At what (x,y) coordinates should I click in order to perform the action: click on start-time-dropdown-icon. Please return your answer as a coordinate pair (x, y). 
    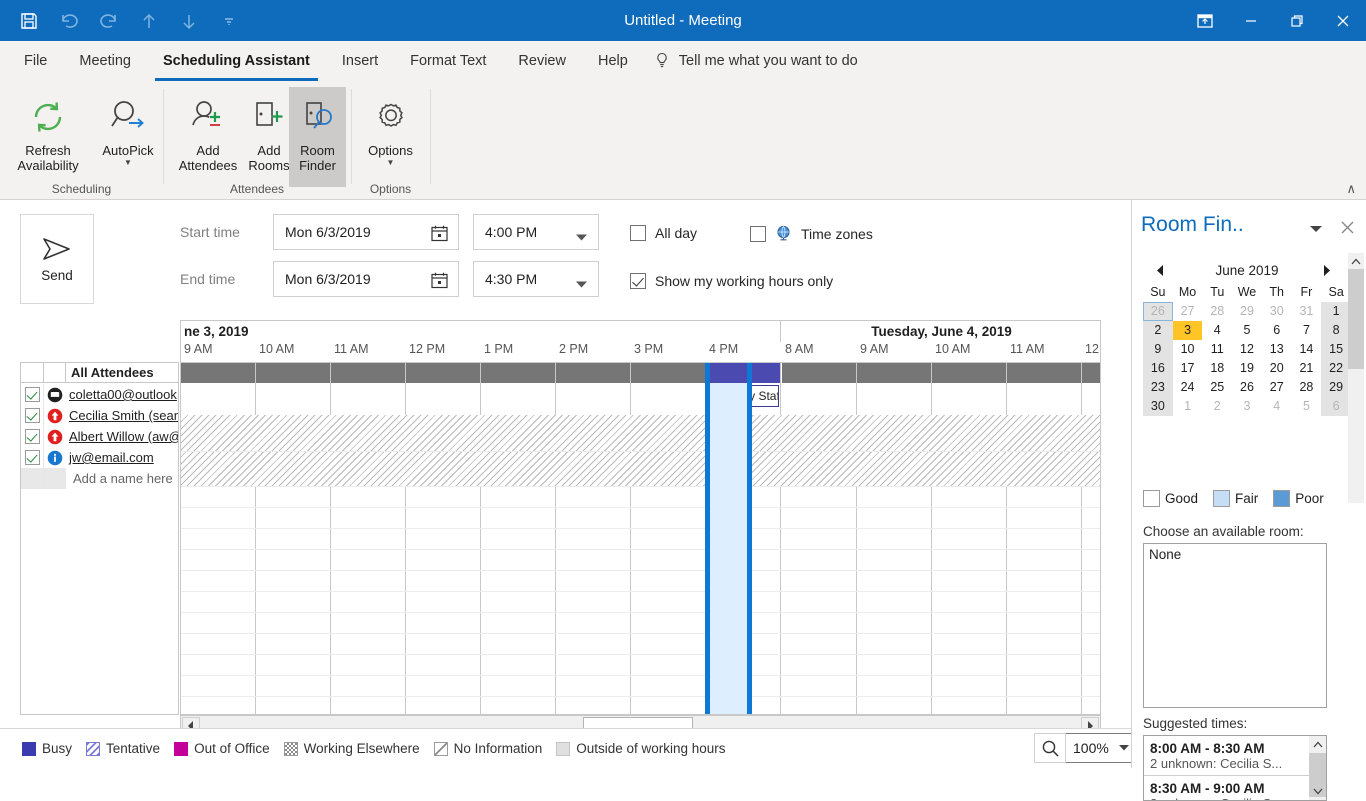
    Looking at the image, I should click on (581, 237).